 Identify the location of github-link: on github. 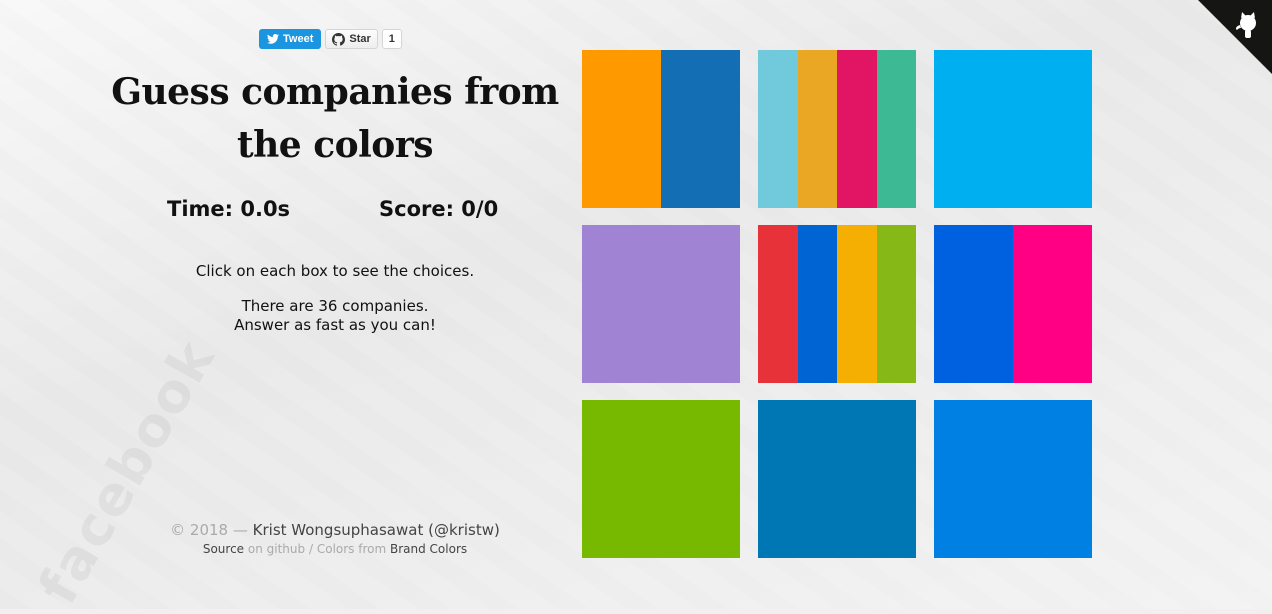
(276, 549).